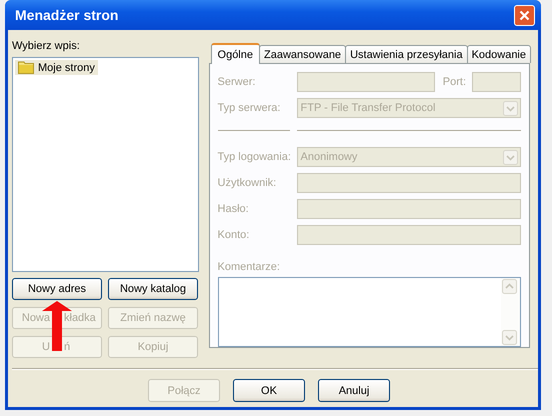 Image resolution: width=552 pixels, height=416 pixels. I want to click on scroll-down-icon, so click(509, 337).